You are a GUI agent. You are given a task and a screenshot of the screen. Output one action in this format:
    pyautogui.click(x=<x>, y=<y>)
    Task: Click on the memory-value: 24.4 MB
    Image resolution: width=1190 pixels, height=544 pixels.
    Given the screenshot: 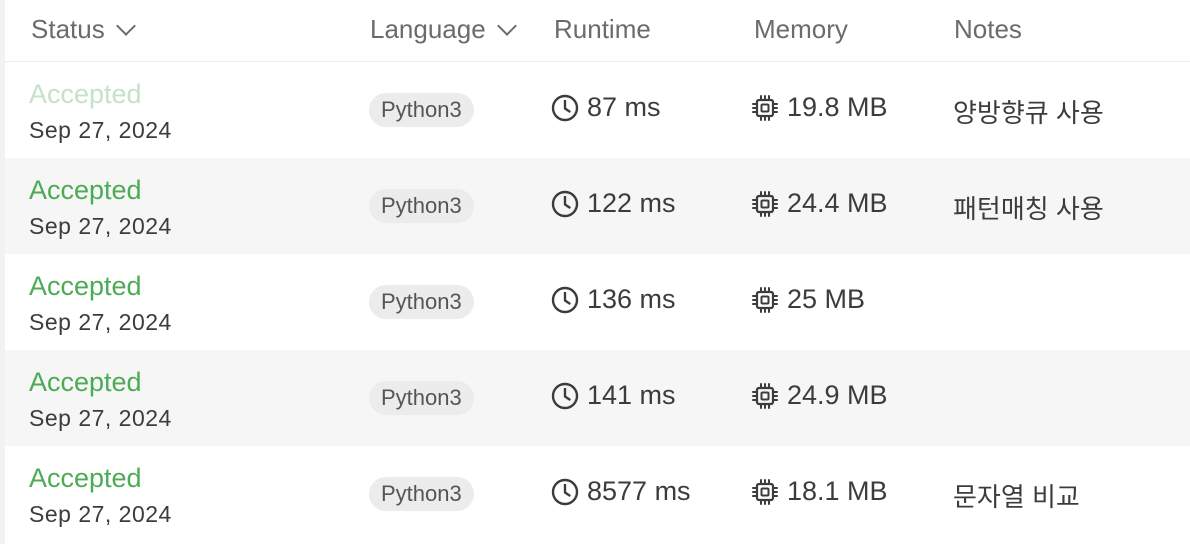 What is the action you would take?
    pyautogui.click(x=837, y=203)
    